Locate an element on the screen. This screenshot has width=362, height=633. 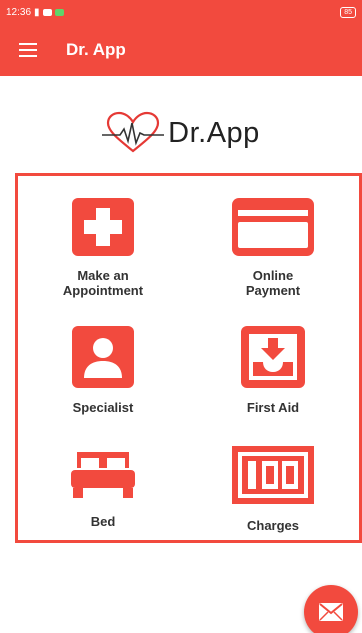
signal-icon: ▮ is located at coordinates (37, 12).